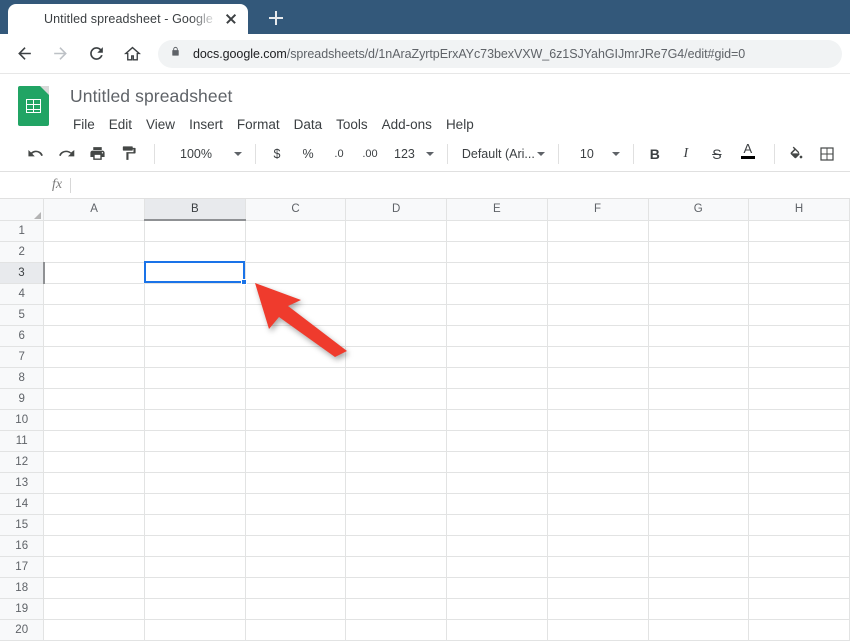  Describe the element at coordinates (497, 630) in the screenshot. I see `cell-E20` at that location.